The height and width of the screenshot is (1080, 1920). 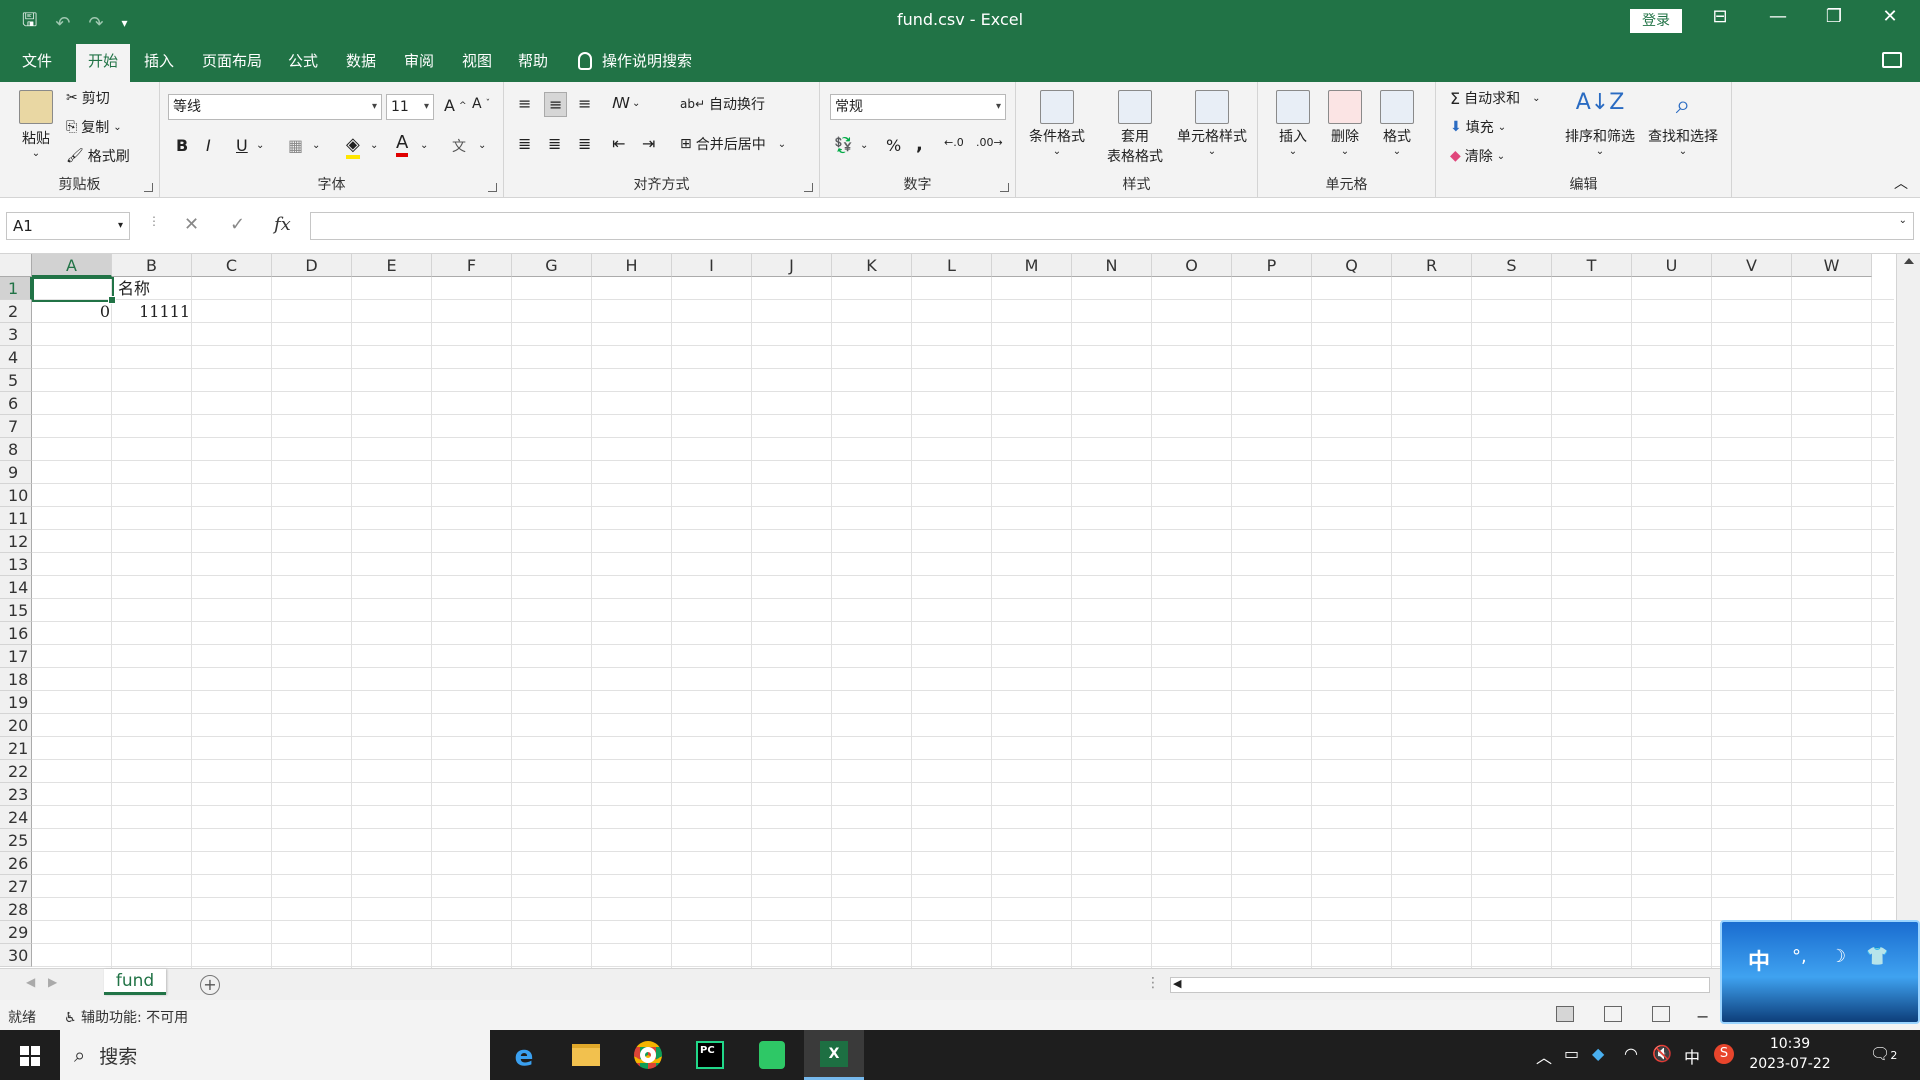 I want to click on row-header-17: 17, so click(x=16, y=656).